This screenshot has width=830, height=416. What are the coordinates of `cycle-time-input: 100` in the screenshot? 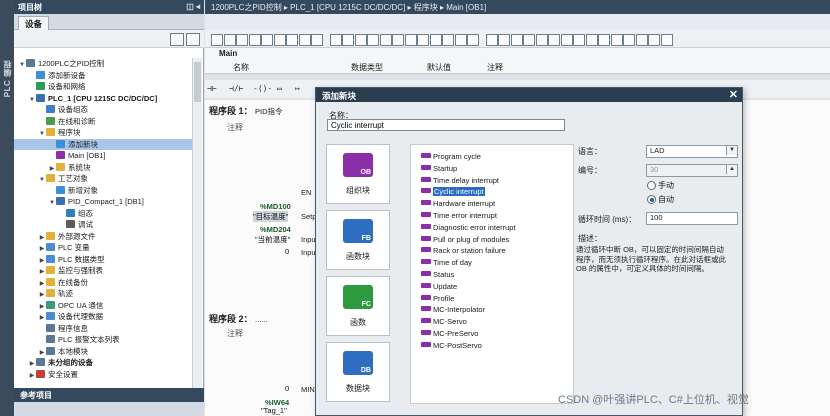 It's located at (692, 218).